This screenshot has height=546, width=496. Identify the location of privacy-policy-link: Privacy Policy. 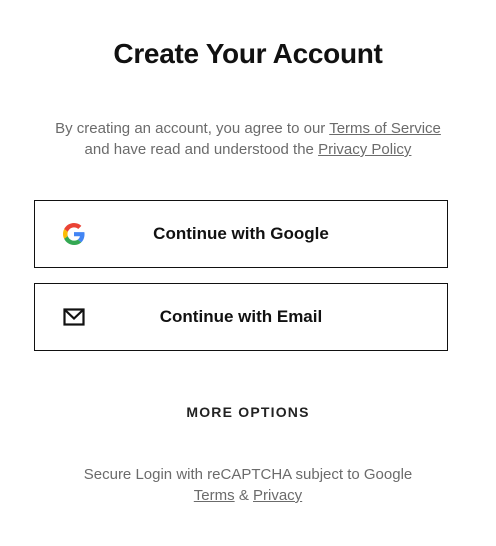
(364, 149).